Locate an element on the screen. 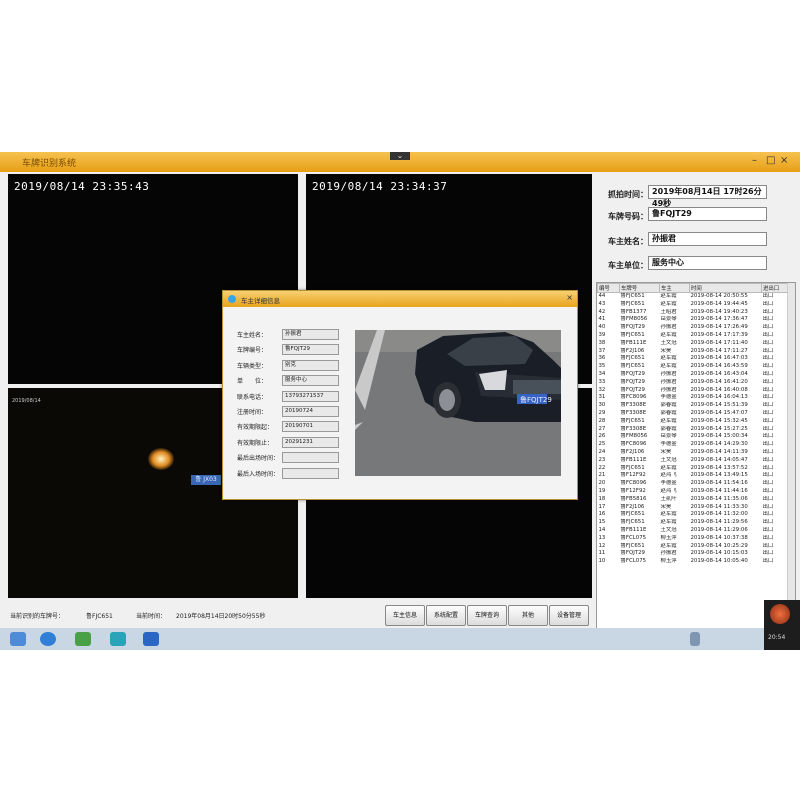  table-row: 21 鲁F12F92 赵鸿飞 2019-08-14 13:49:15 出口 is located at coordinates (693, 476).